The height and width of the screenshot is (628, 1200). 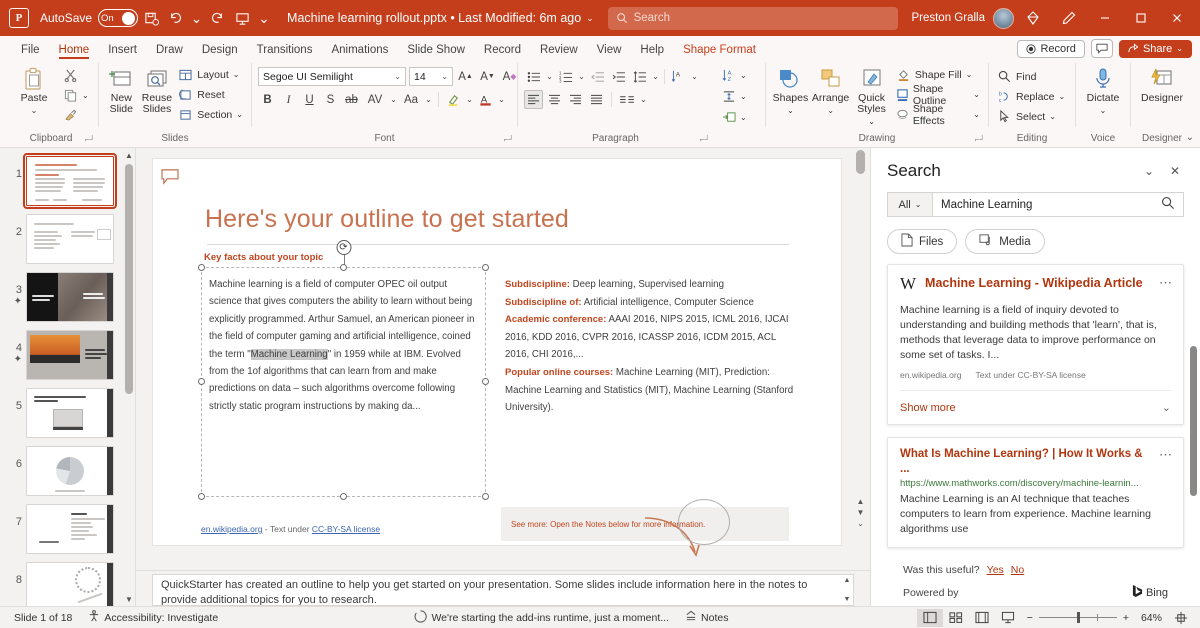 What do you see at coordinates (359, 50) in the screenshot?
I see `tab-animations: Animations` at bounding box center [359, 50].